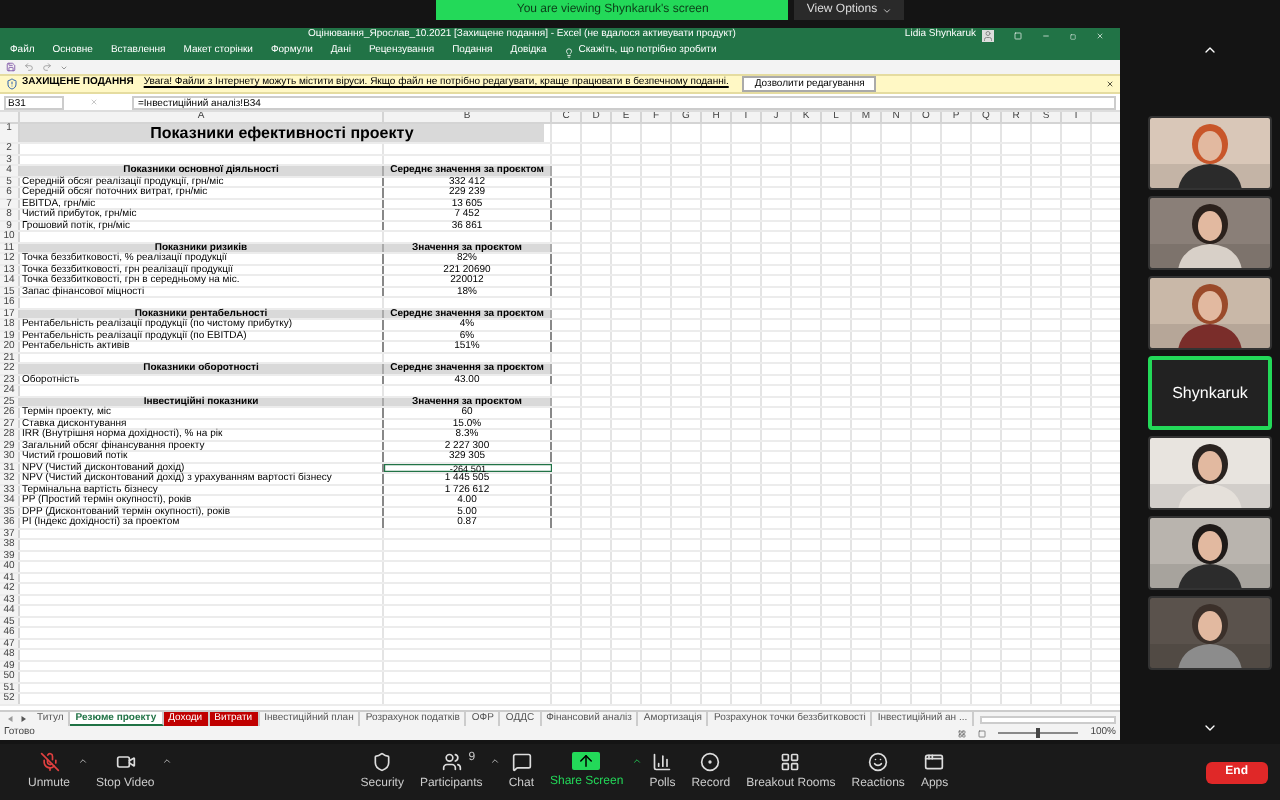 This screenshot has height=800, width=1280. I want to click on participant-name: Shynkaruk, so click(1210, 393).